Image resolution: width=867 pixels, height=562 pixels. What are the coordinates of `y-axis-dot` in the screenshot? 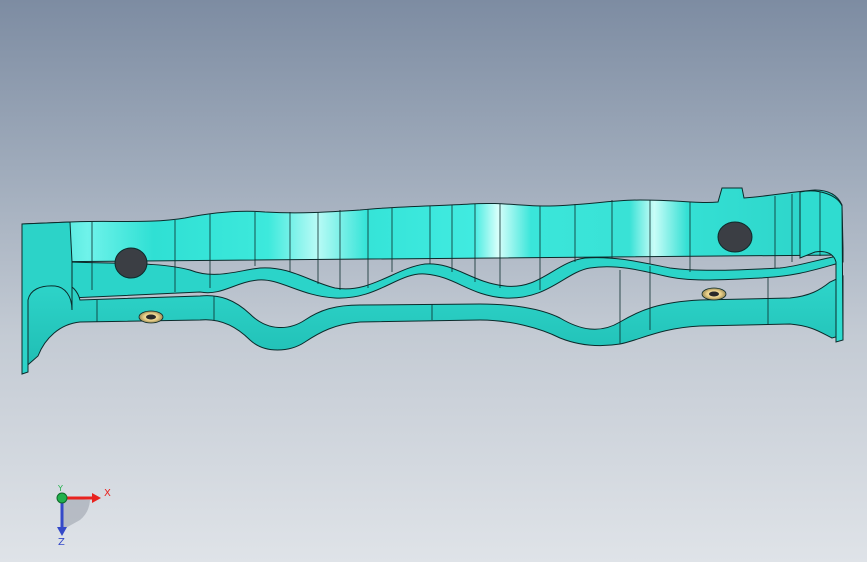 It's located at (62, 498).